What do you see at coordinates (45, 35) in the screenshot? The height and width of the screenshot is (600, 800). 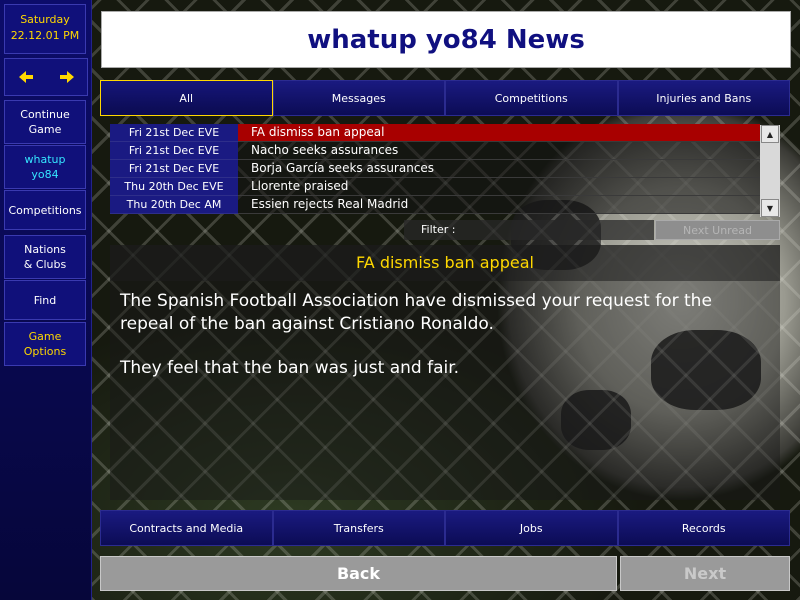 I see `date-time: 22.12.01 PM` at bounding box center [45, 35].